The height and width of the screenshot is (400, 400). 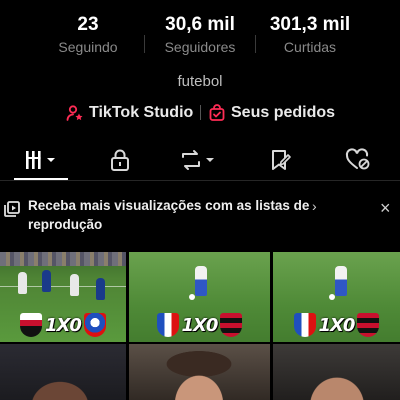 I want to click on lock-icon, so click(x=120, y=160).